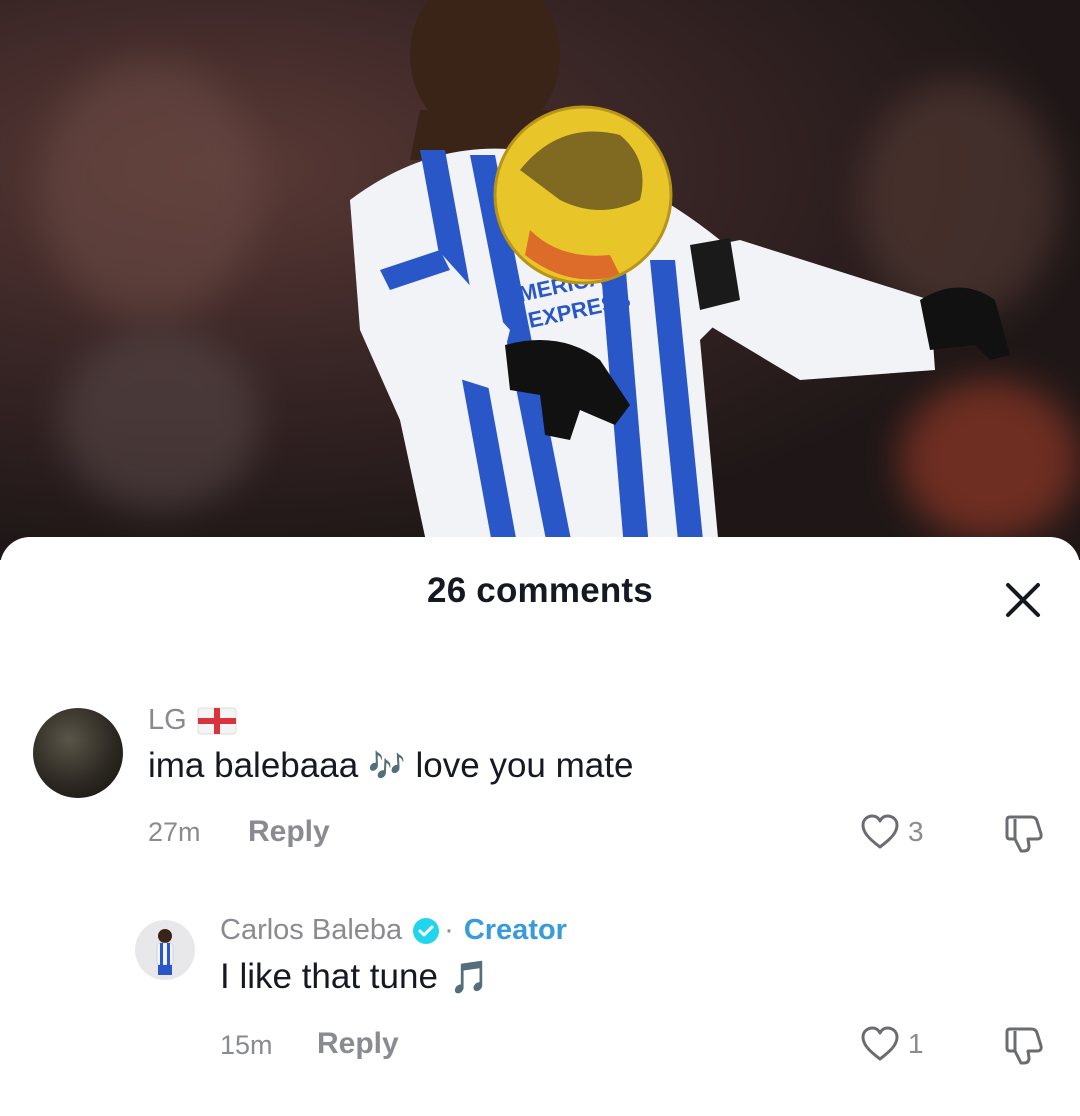 This screenshot has width=1080, height=1116. I want to click on england-flag-icon, so click(217, 720).